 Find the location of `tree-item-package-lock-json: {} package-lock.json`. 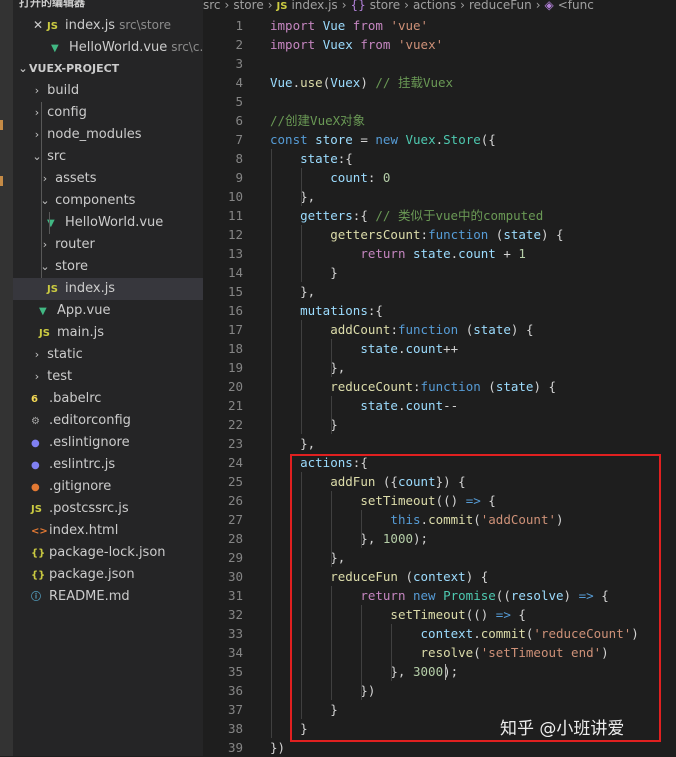

tree-item-package-lock-json: {} package-lock.json is located at coordinates (108, 553).